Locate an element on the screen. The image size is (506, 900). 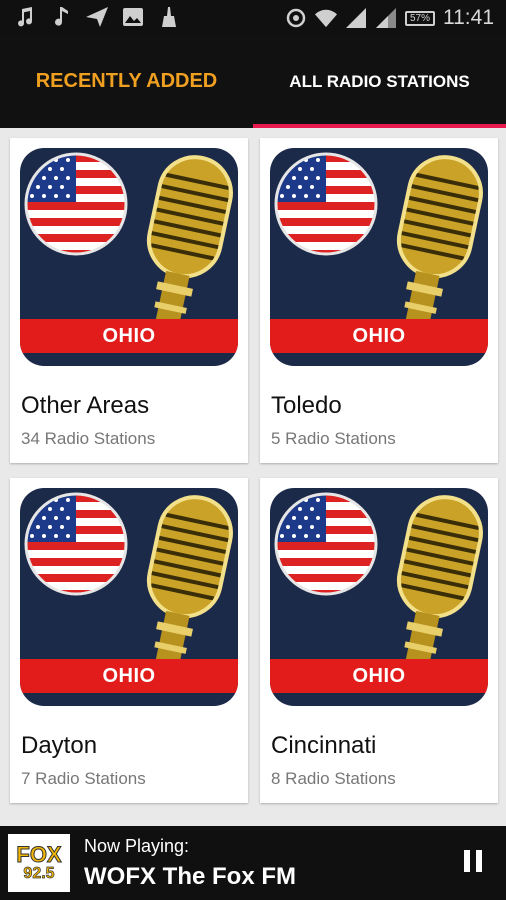
card-title: Cincinnati is located at coordinates (324, 745).